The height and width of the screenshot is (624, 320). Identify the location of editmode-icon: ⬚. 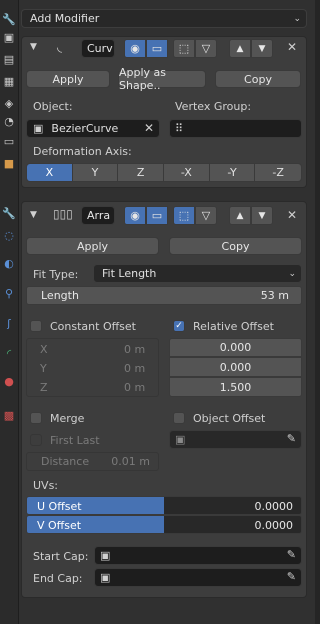
(184, 215).